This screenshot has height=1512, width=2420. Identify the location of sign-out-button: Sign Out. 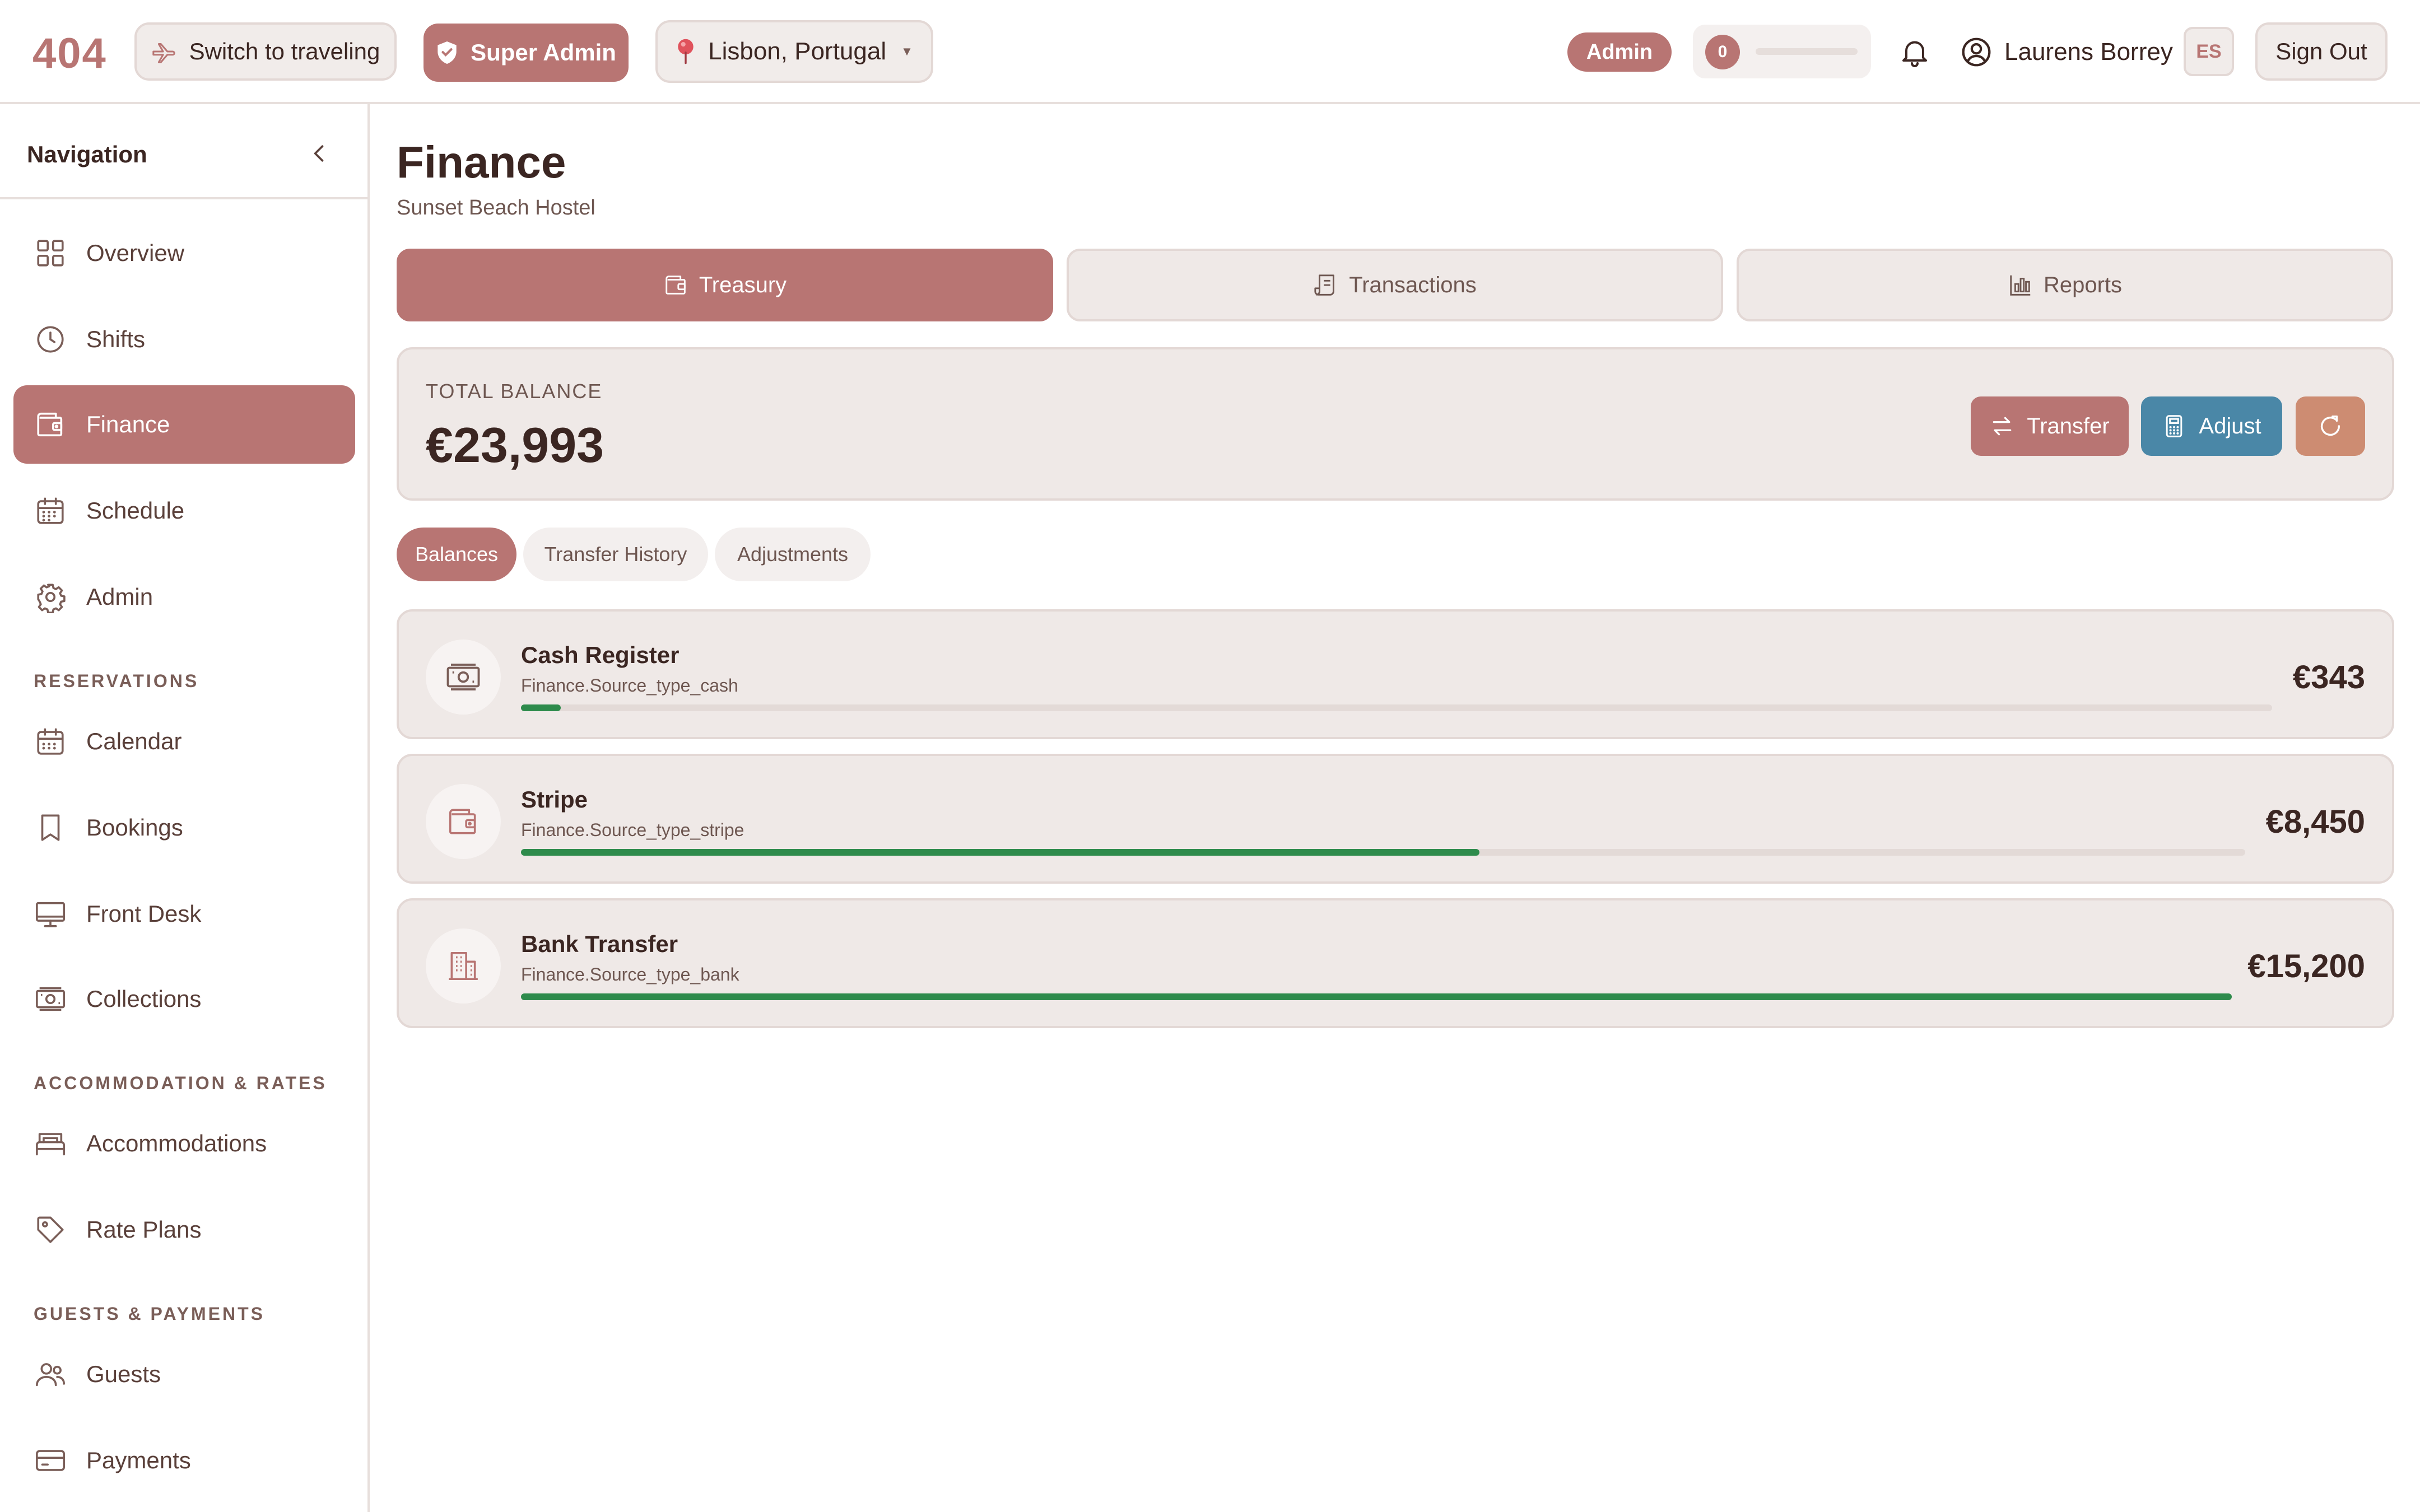
(2322, 52).